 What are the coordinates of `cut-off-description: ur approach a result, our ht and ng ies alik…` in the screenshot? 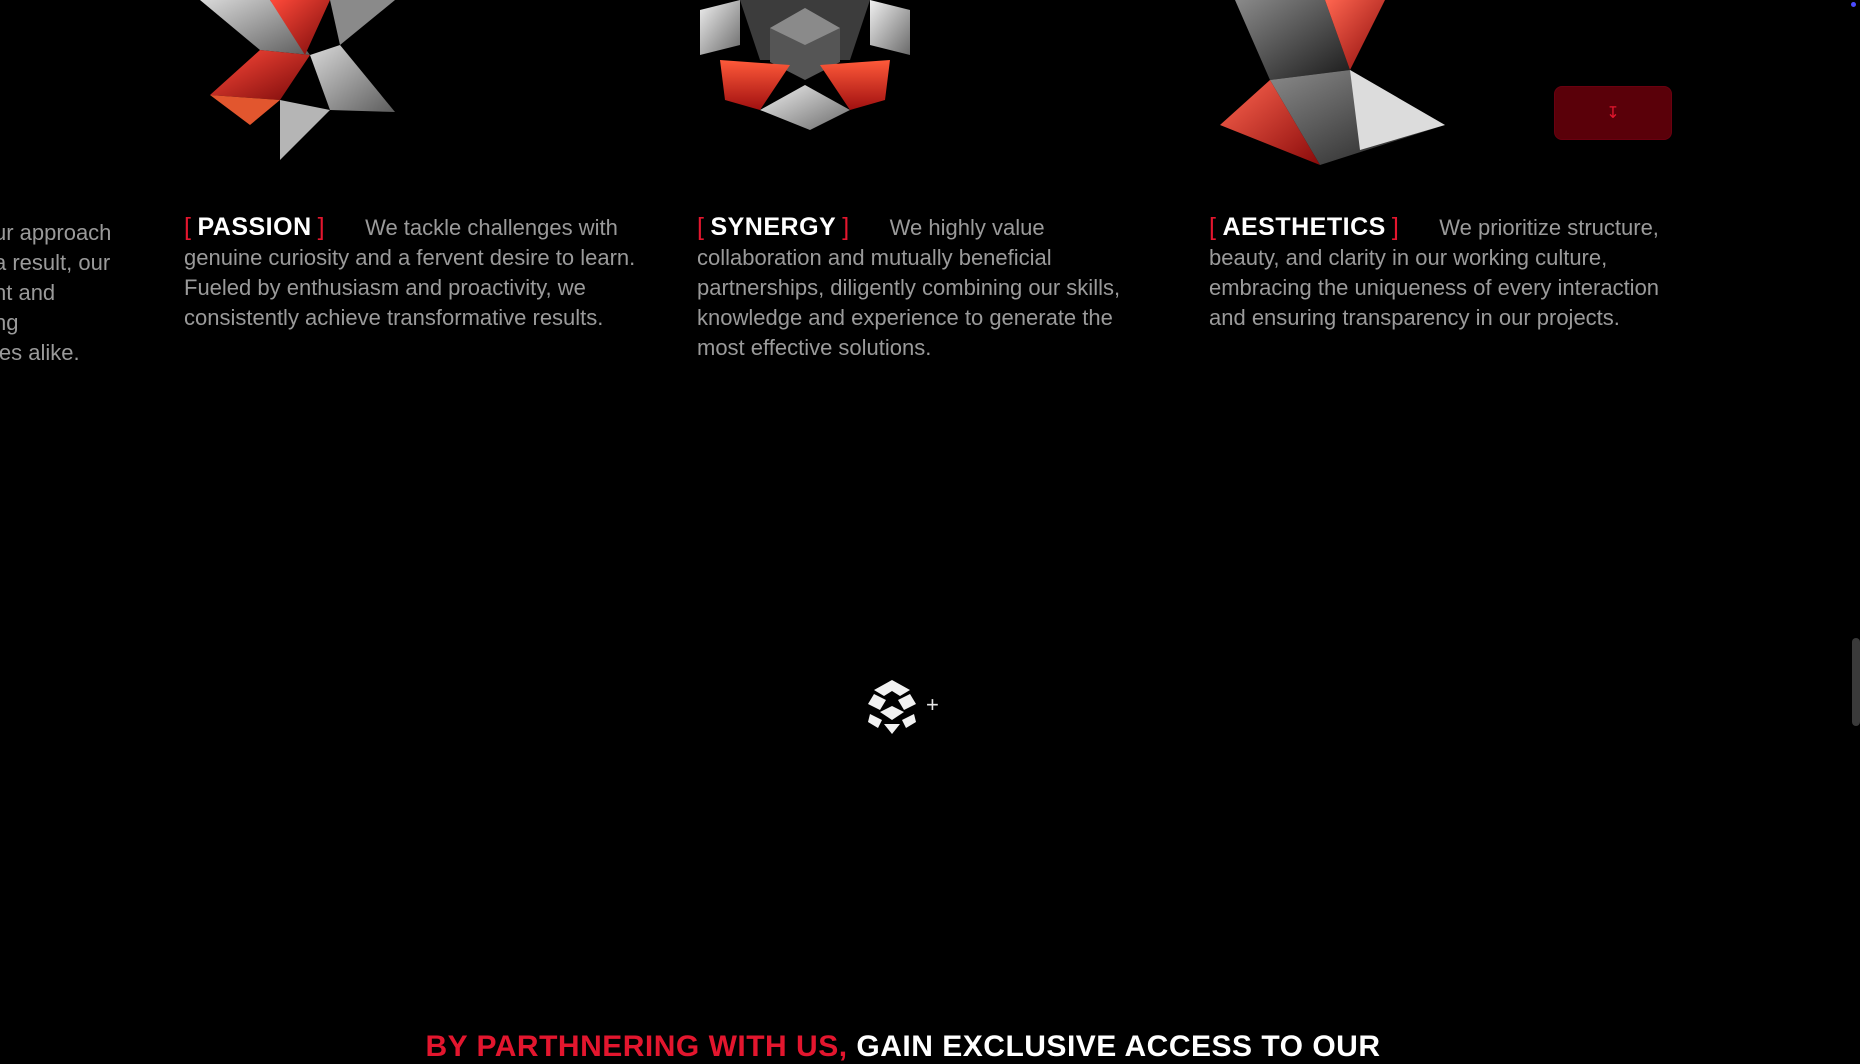 It's located at (56, 292).